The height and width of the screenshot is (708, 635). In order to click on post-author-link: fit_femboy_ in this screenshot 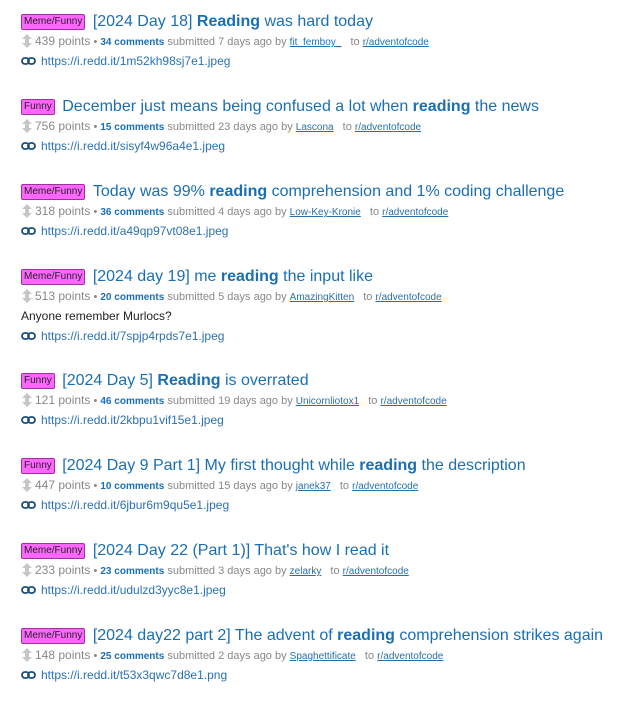, I will do `click(316, 42)`.